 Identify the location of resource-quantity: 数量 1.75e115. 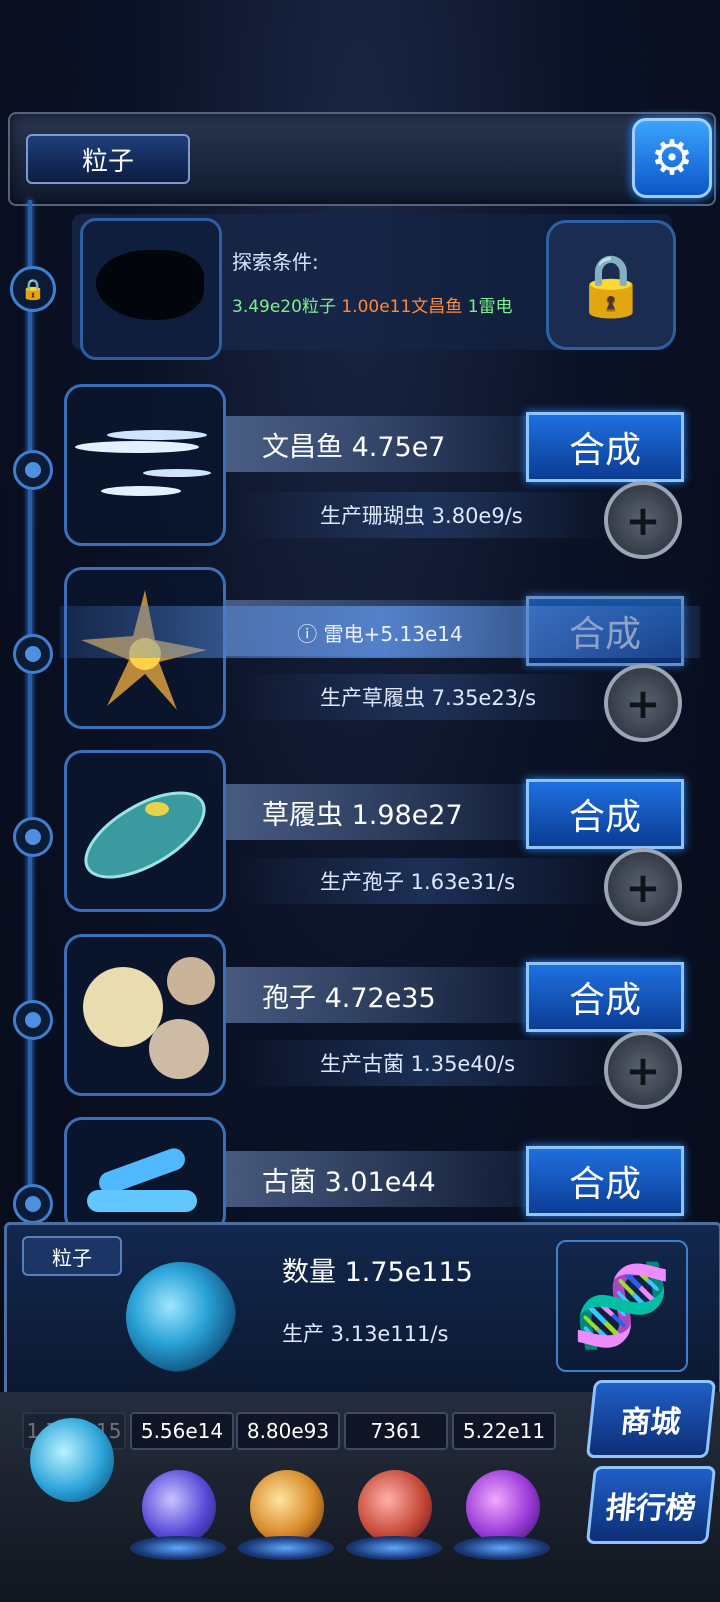
(377, 1272).